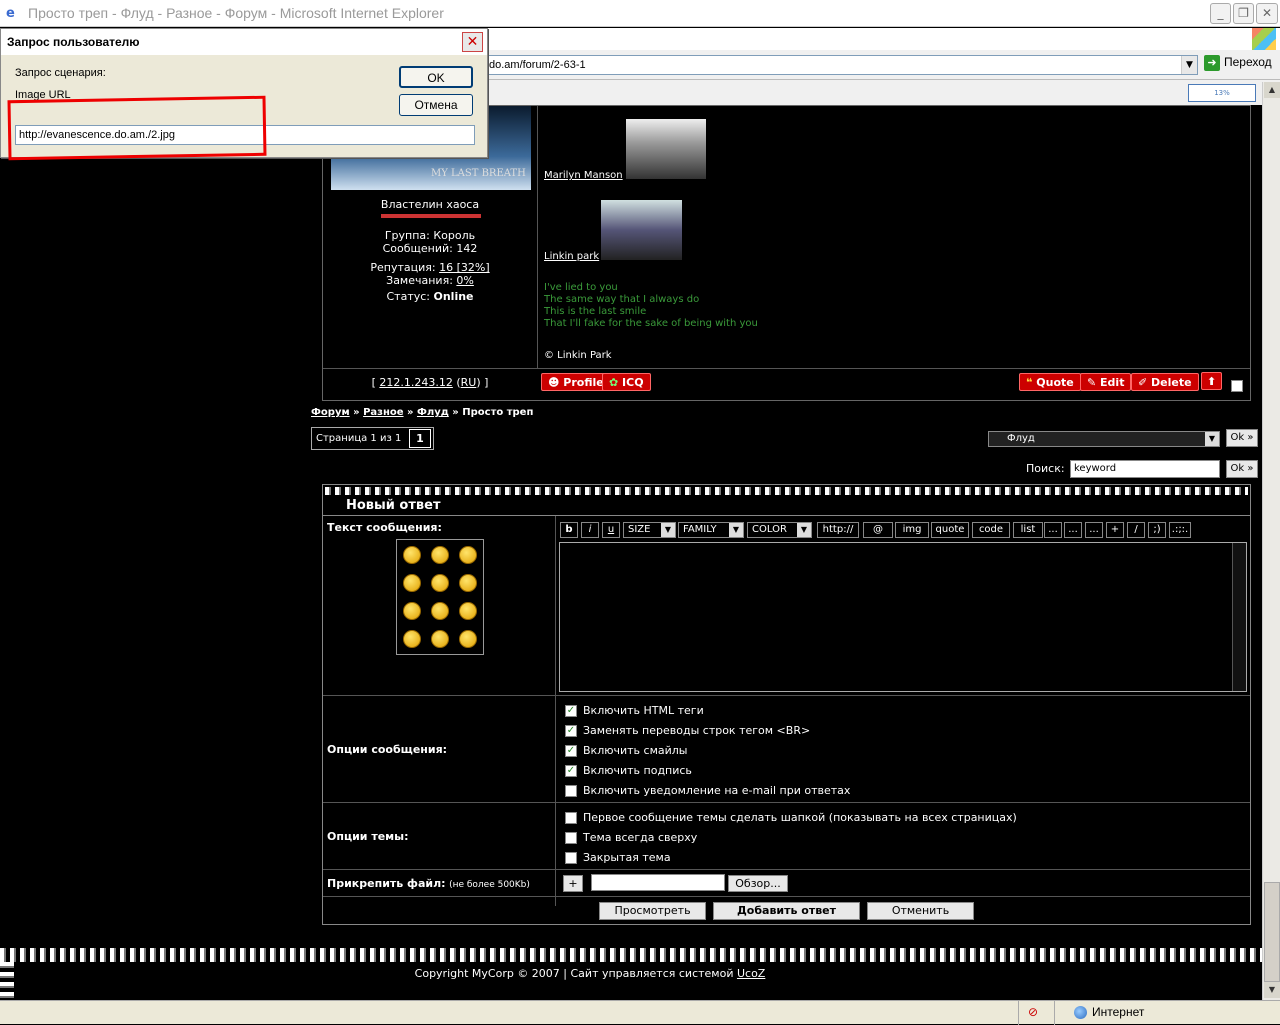  What do you see at coordinates (573, 883) in the screenshot?
I see `add-file-button: +` at bounding box center [573, 883].